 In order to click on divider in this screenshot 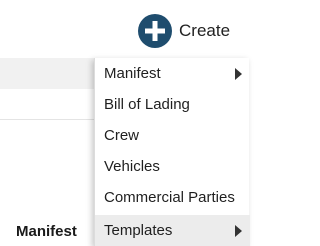, I will do `click(47, 119)`.